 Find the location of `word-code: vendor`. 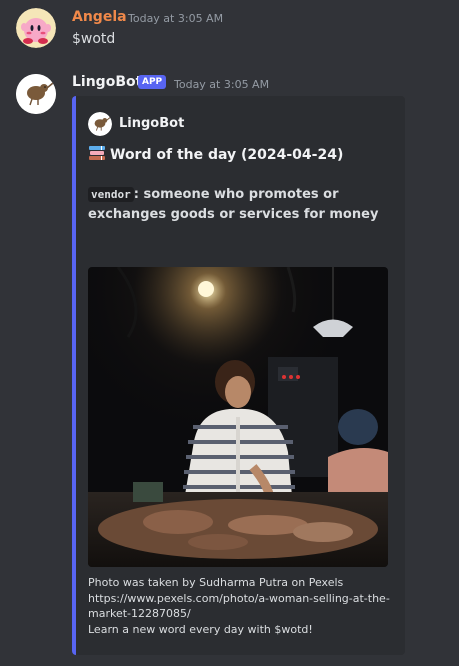

word-code: vendor is located at coordinates (111, 194).